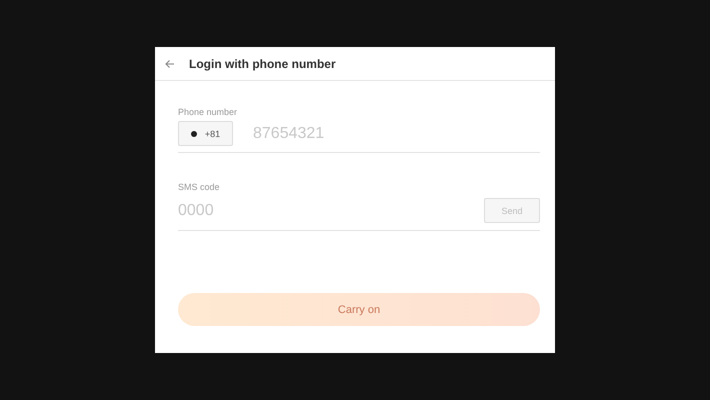 This screenshot has width=710, height=400. Describe the element at coordinates (193, 133) in the screenshot. I see `dot-icon` at that location.